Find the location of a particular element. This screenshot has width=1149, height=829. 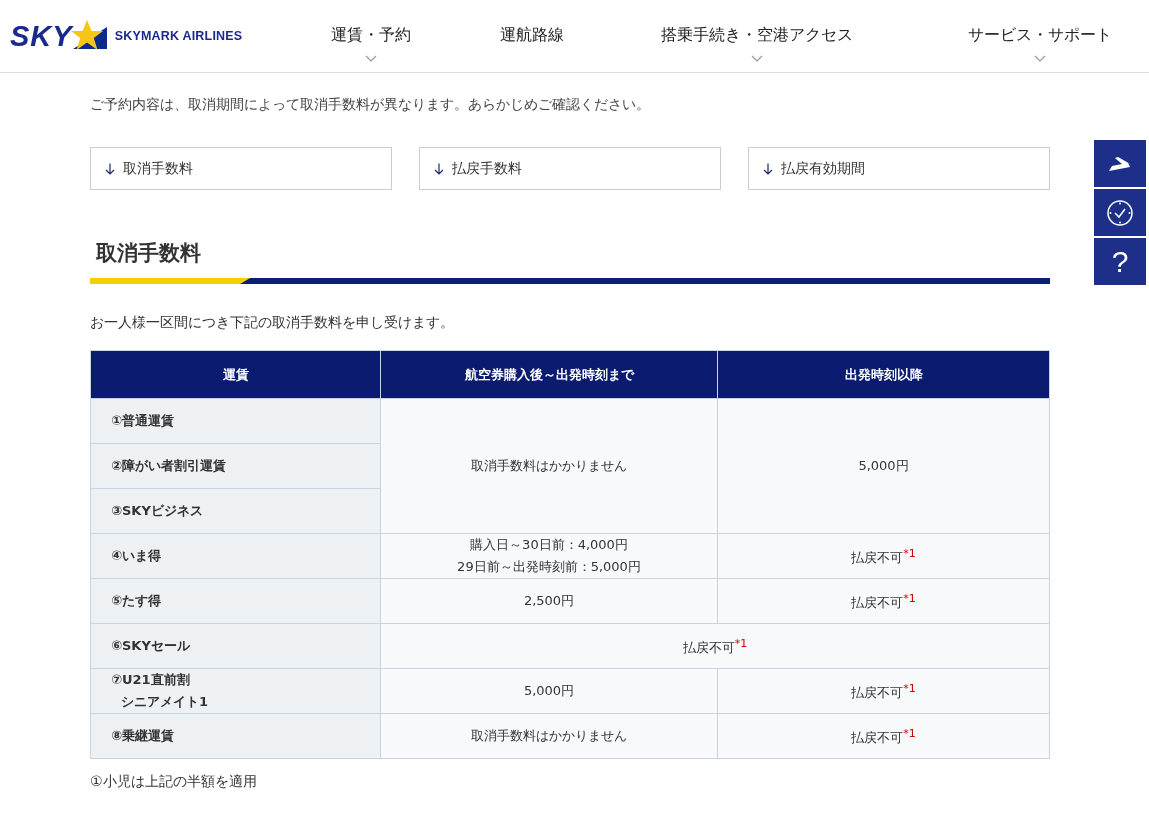

fare-name-cell: ⑧乗継運賃 is located at coordinates (235, 736).